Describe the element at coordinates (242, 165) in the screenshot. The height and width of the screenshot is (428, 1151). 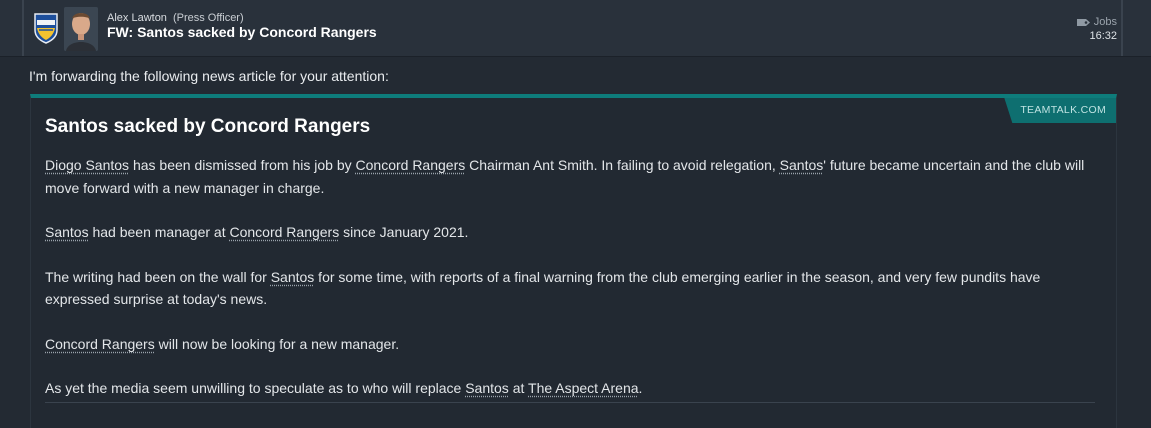
I see `text-span: has been dismissed from his job by` at that location.